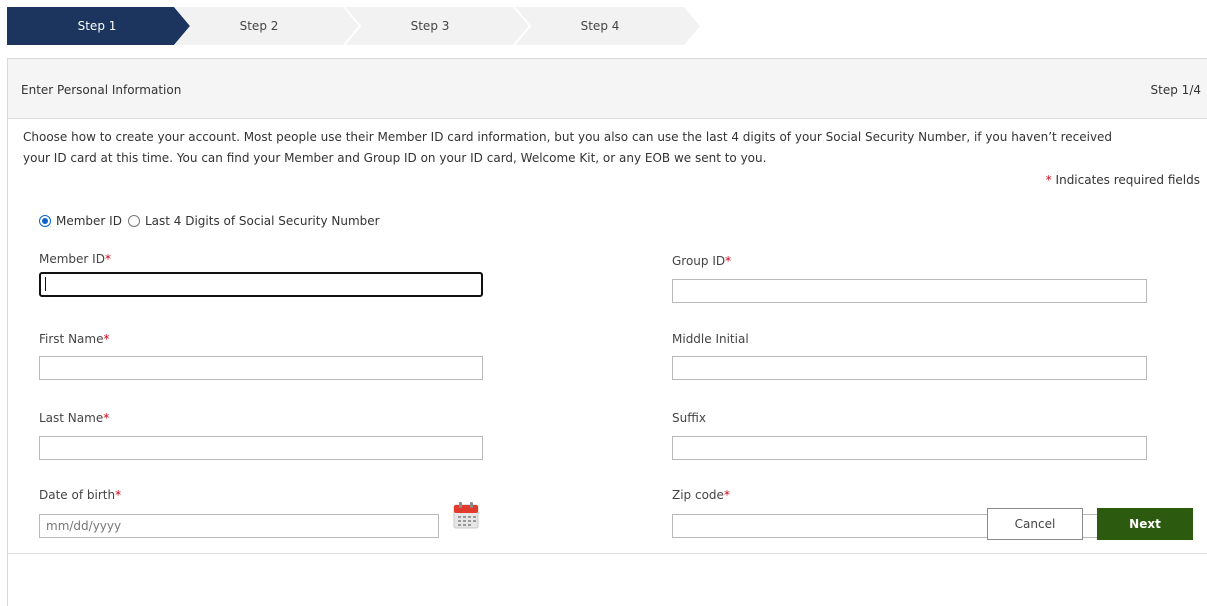 The image size is (1207, 606). Describe the element at coordinates (101, 90) in the screenshot. I see `panel-title: Enter Personal Information` at that location.